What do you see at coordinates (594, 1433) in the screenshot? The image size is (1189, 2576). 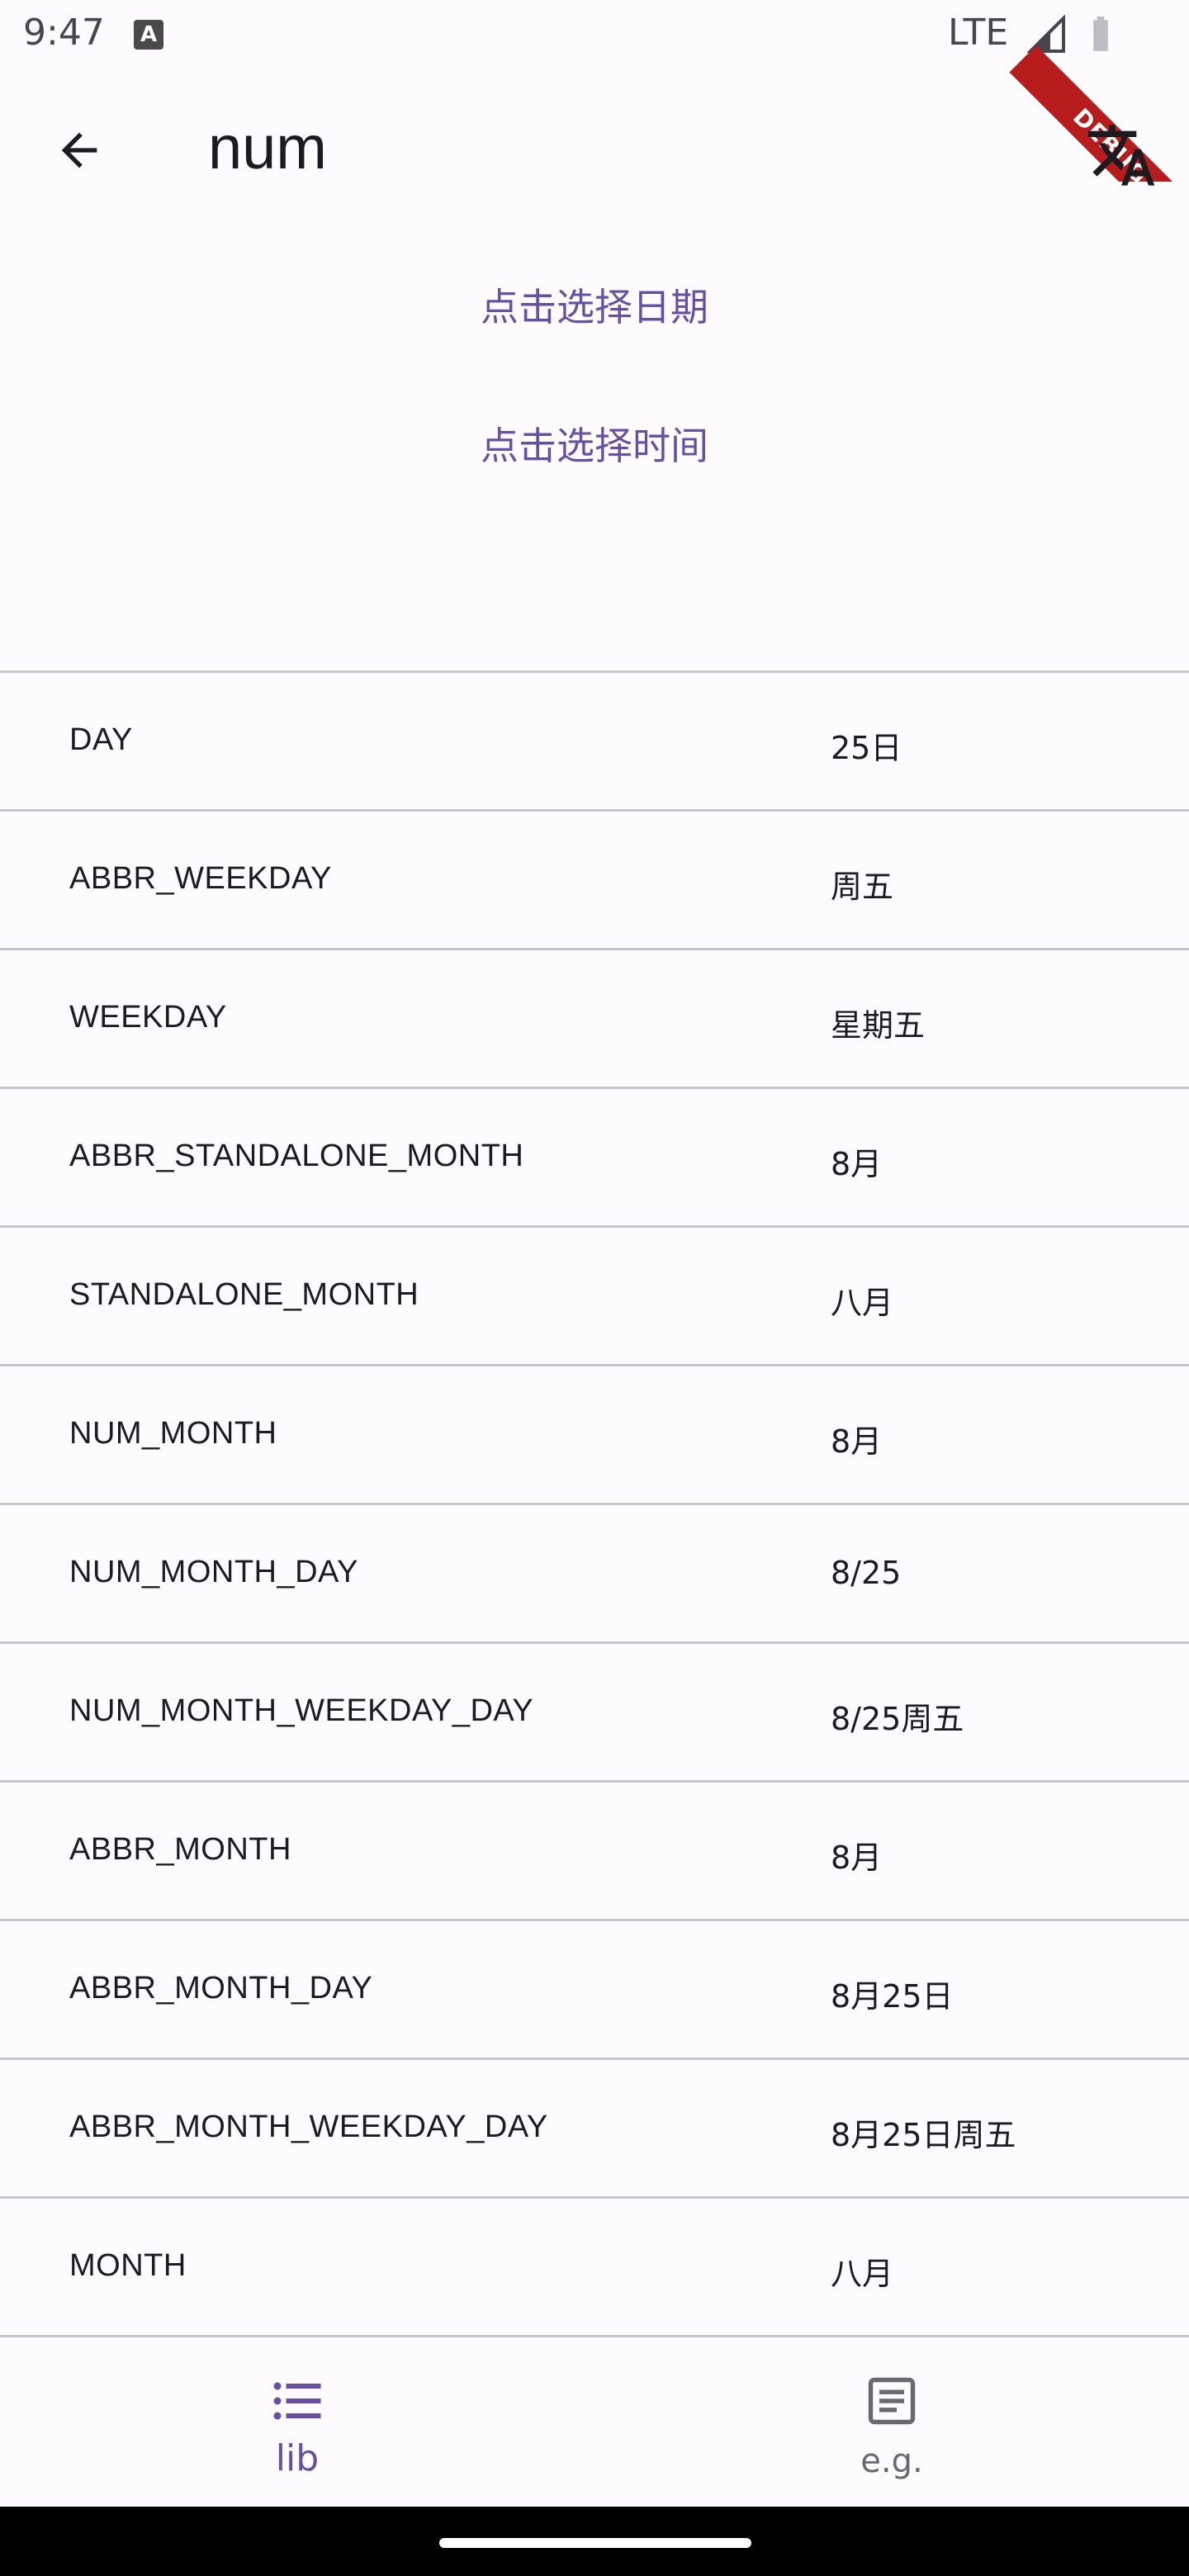 I see `list-item: NUM_MONTH 8月` at bounding box center [594, 1433].